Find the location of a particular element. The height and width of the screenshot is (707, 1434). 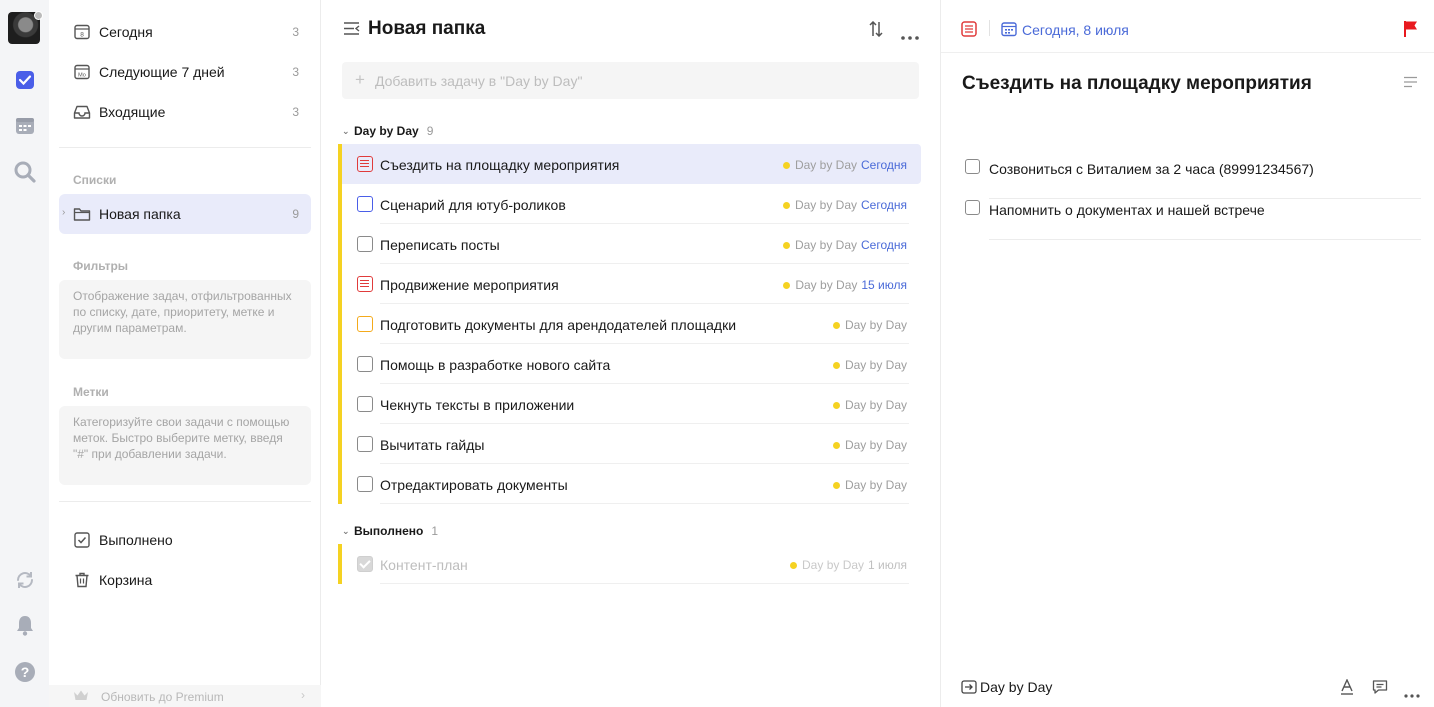

sidebar-item-label: Входящие is located at coordinates (132, 112).